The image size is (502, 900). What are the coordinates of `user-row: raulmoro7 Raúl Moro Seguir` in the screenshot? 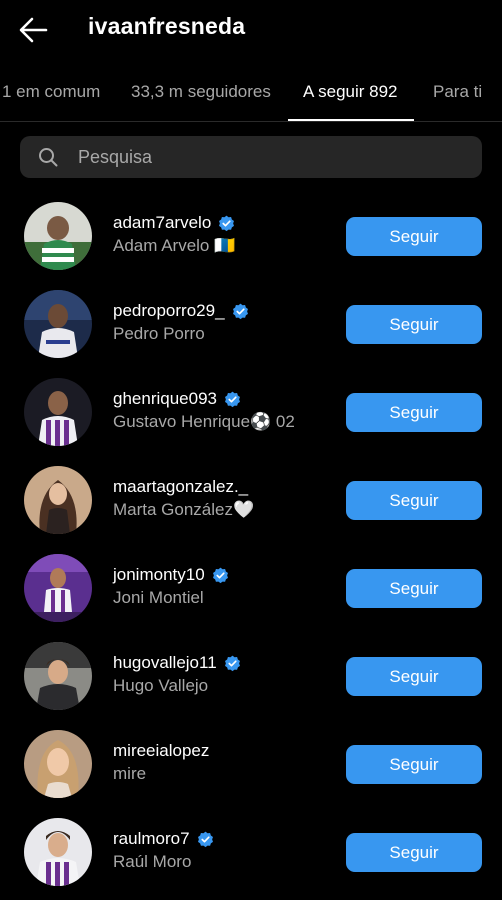 It's located at (251, 850).